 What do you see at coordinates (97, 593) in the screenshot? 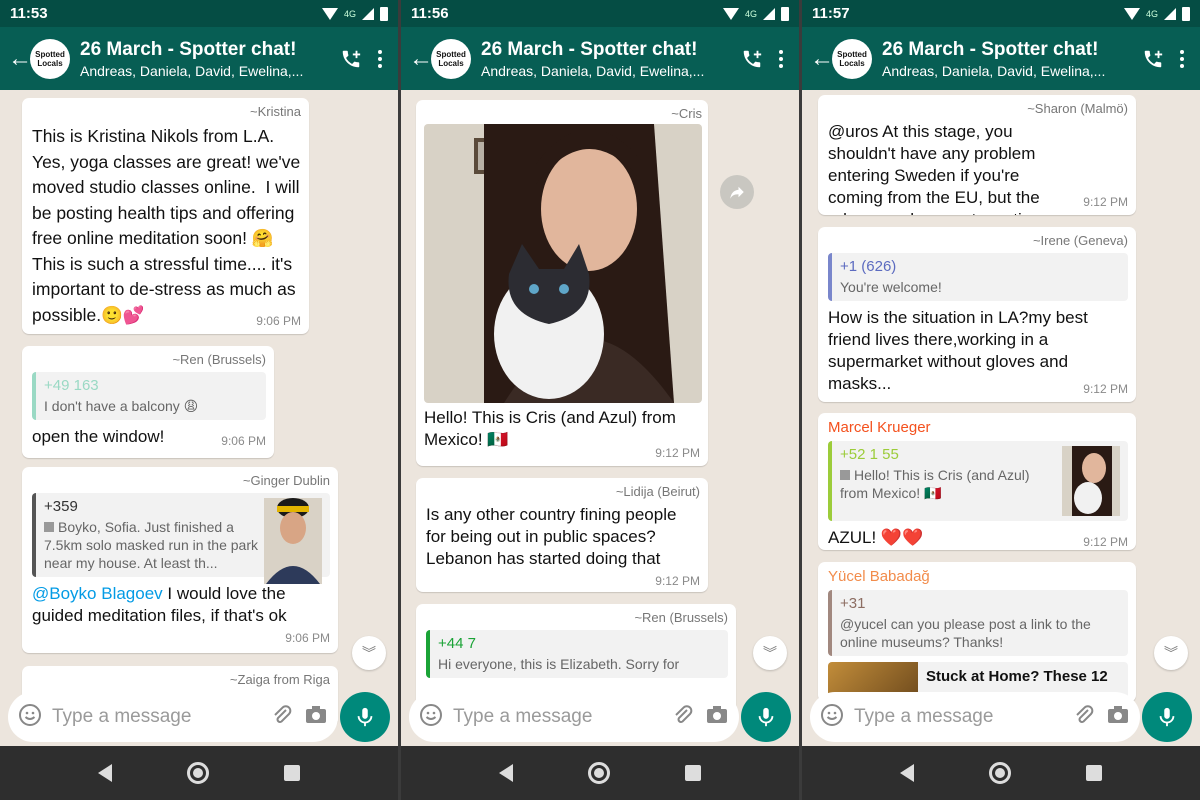
I see `user-mention: @Boyko Blagoev` at bounding box center [97, 593].